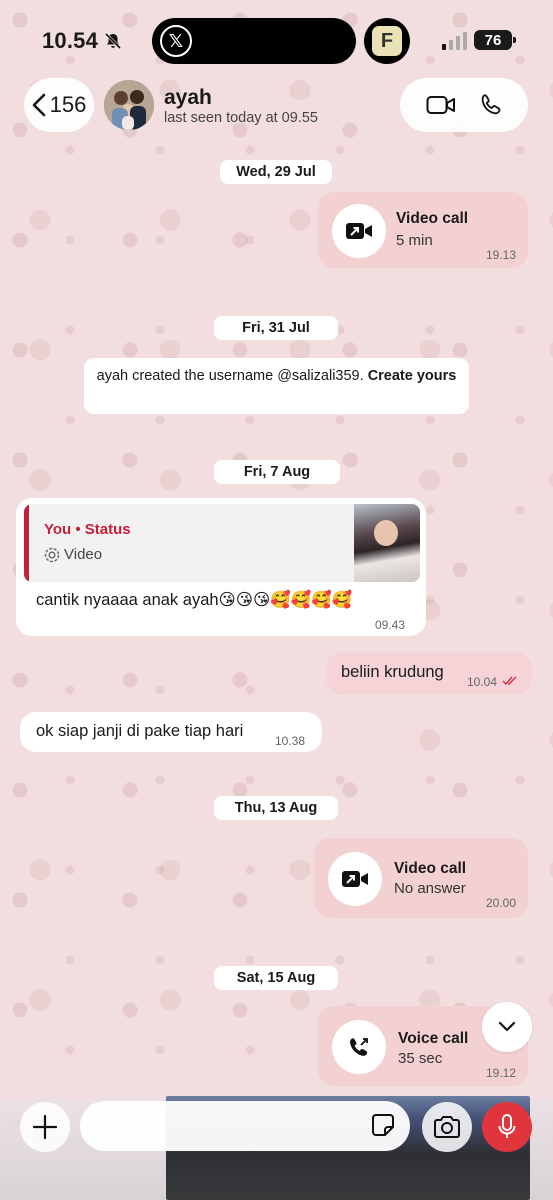  I want to click on attach-button, so click(45, 1127).